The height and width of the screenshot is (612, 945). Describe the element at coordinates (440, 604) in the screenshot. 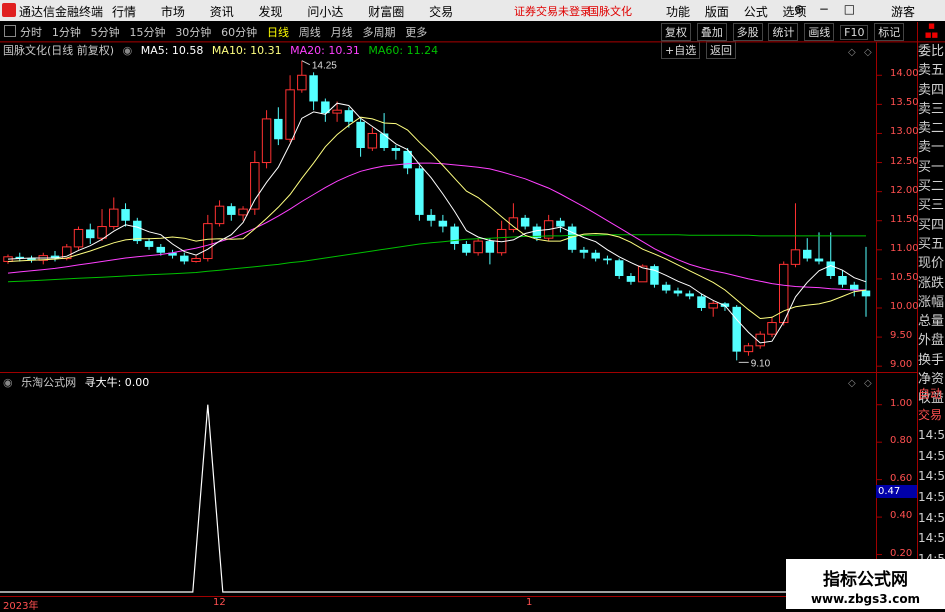

I see `date-axis: 2023年 12 1` at that location.